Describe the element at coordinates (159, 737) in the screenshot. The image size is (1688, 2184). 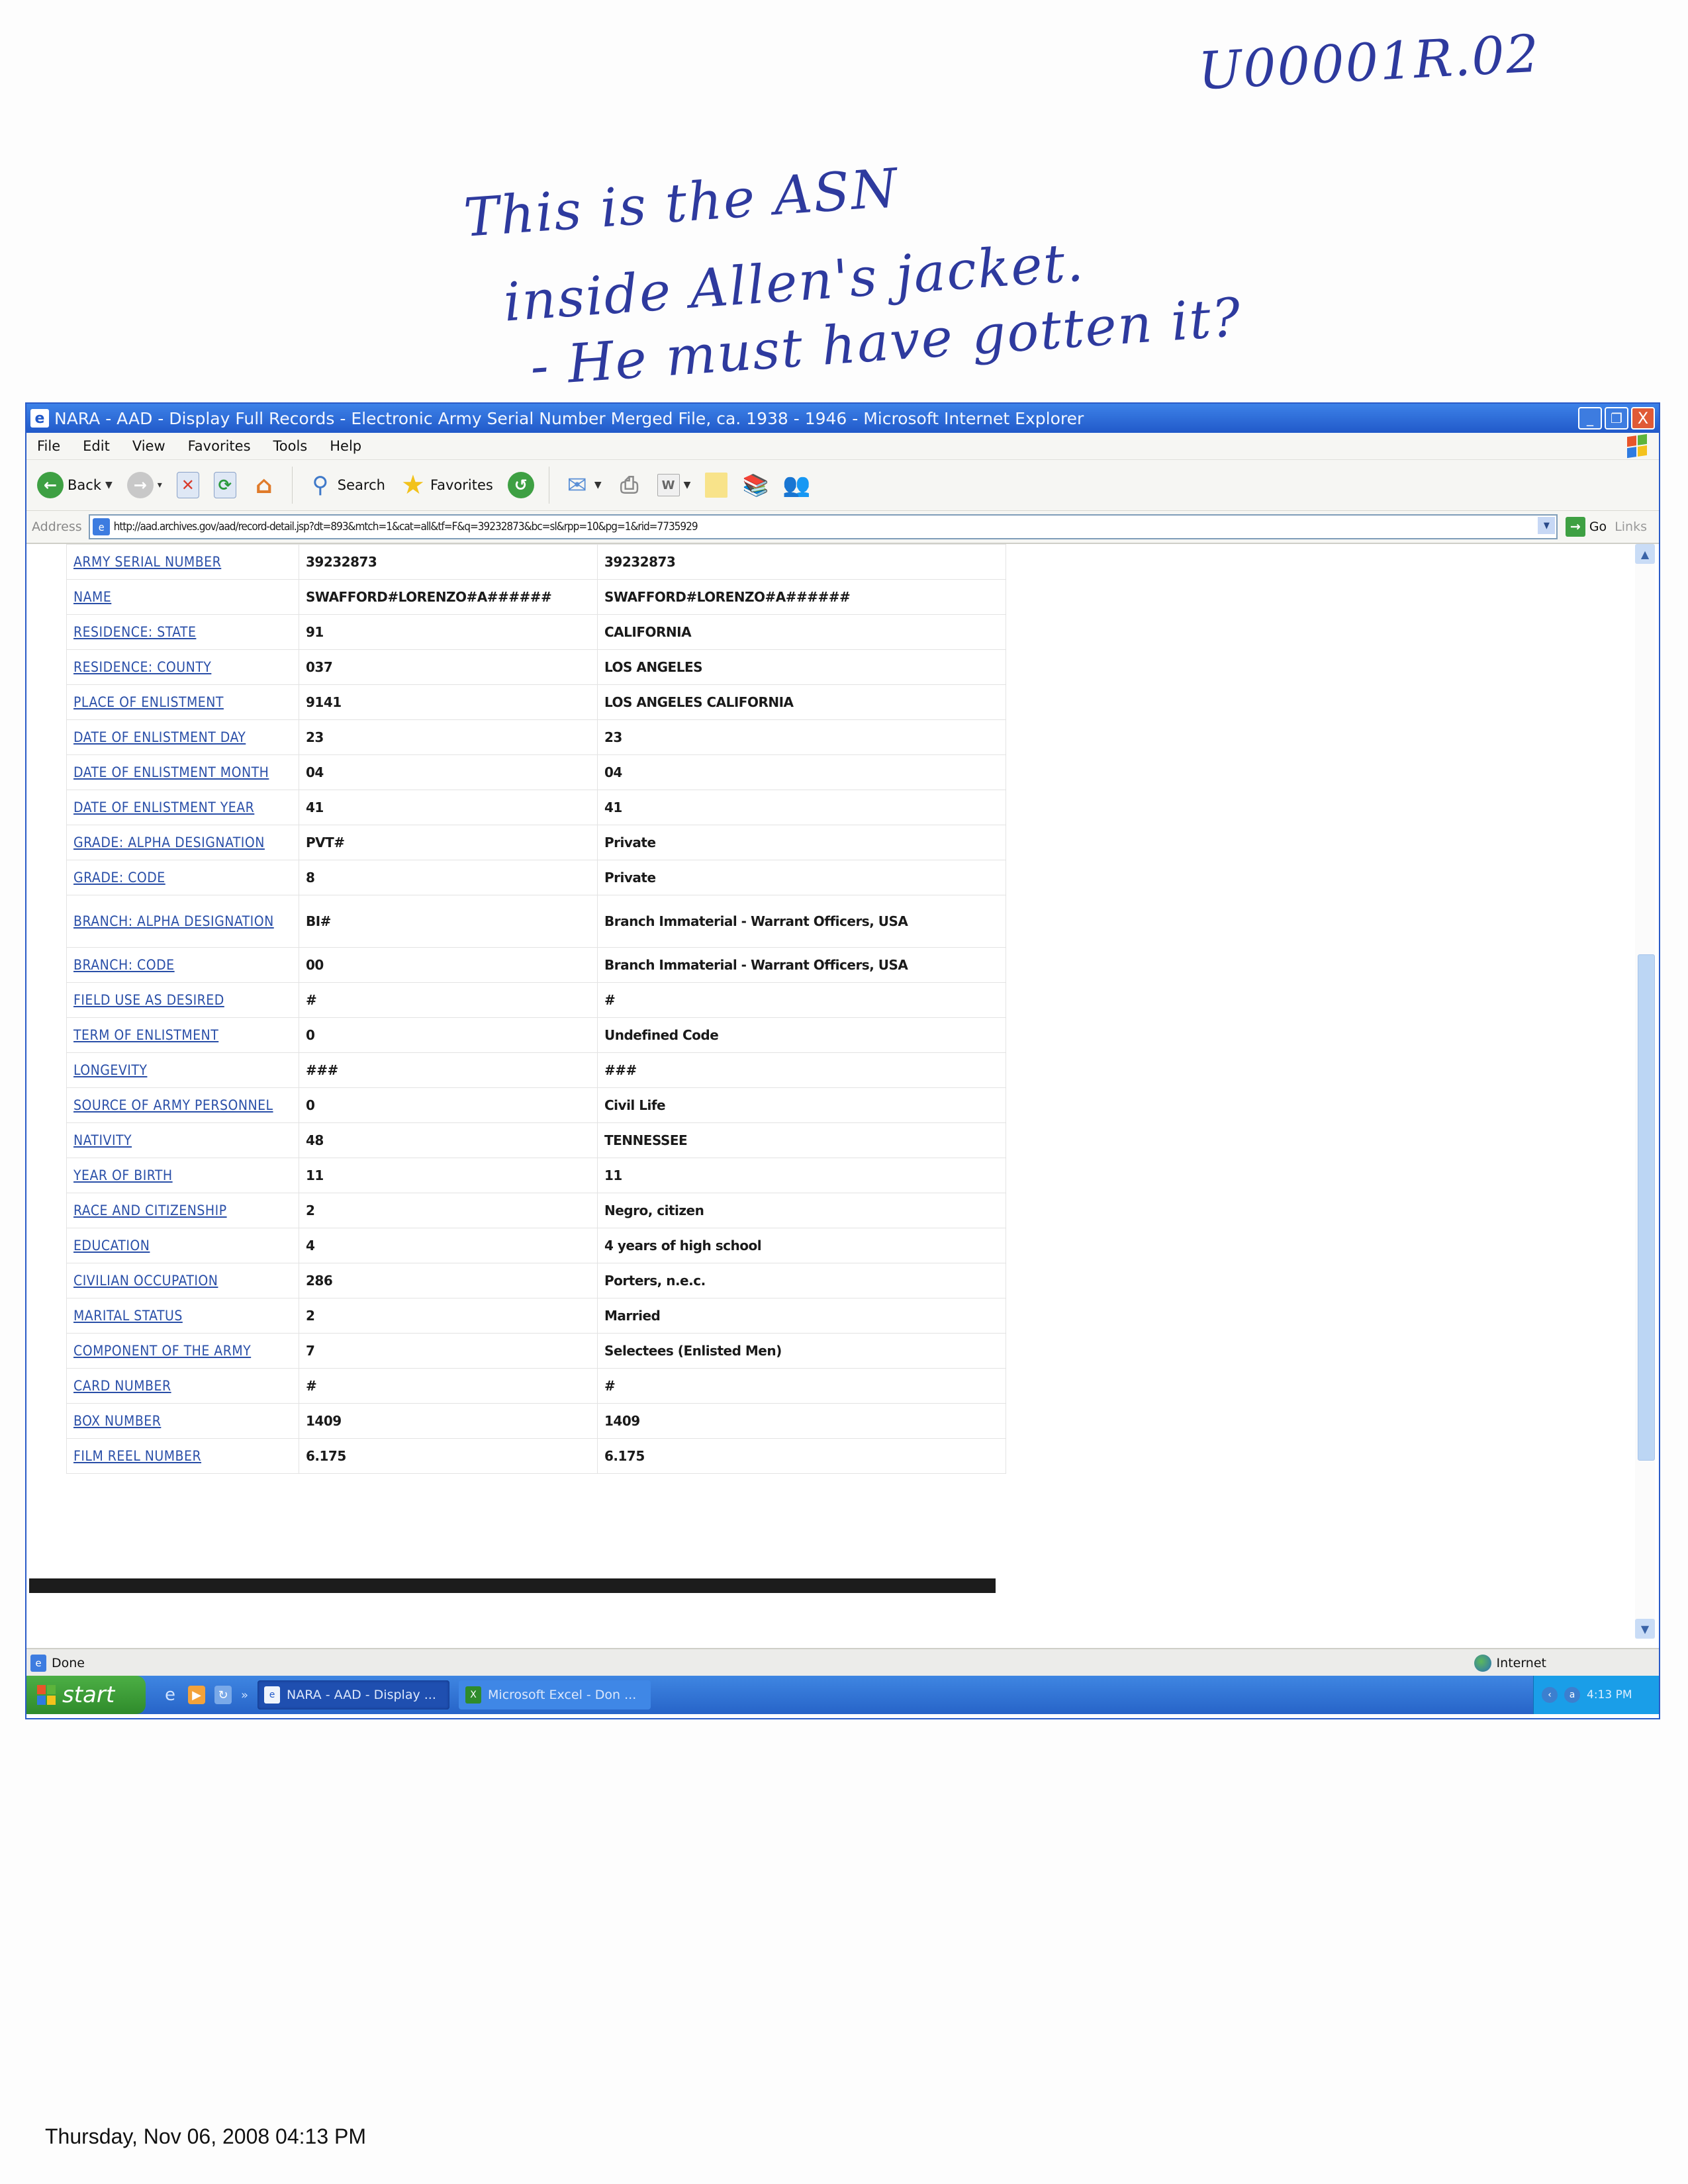
I see `field-name-link: DATE OF ENLISTMENT DAY` at that location.